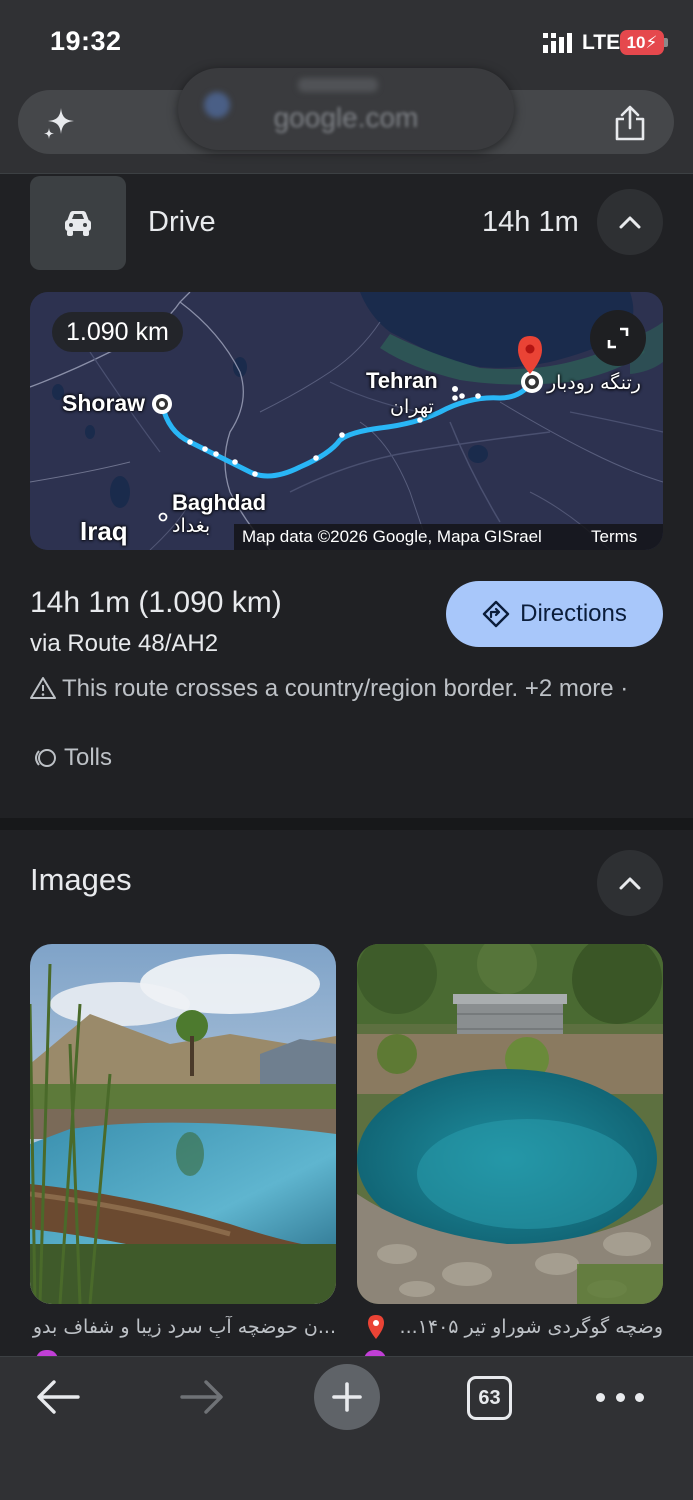 The height and width of the screenshot is (1500, 693). Describe the element at coordinates (182, 222) in the screenshot. I see `travel-mode-label: Drive` at that location.